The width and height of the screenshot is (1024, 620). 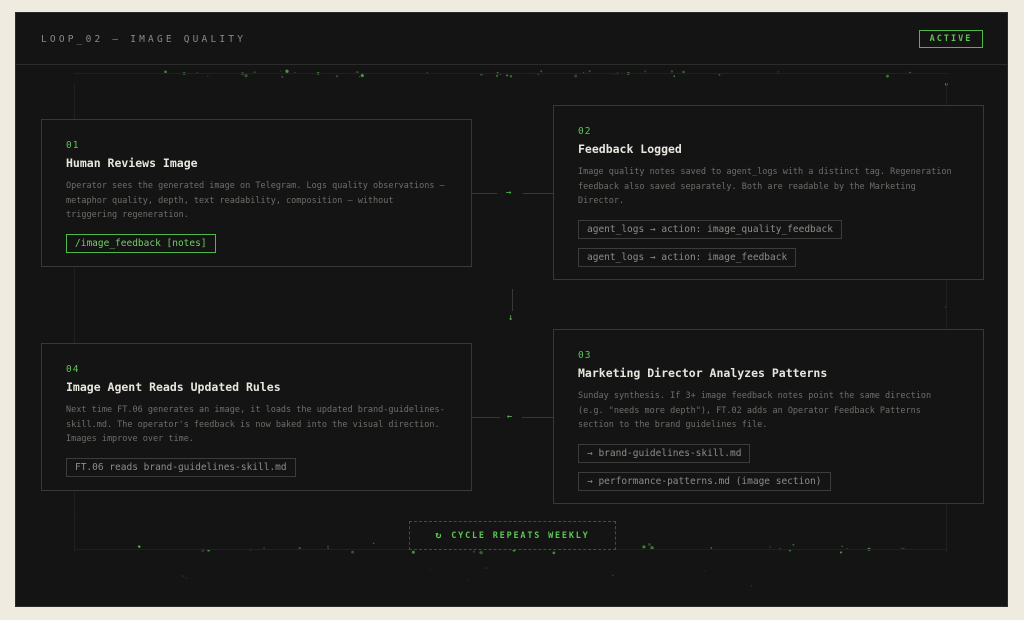 I want to click on step-number: 03, so click(x=585, y=355).